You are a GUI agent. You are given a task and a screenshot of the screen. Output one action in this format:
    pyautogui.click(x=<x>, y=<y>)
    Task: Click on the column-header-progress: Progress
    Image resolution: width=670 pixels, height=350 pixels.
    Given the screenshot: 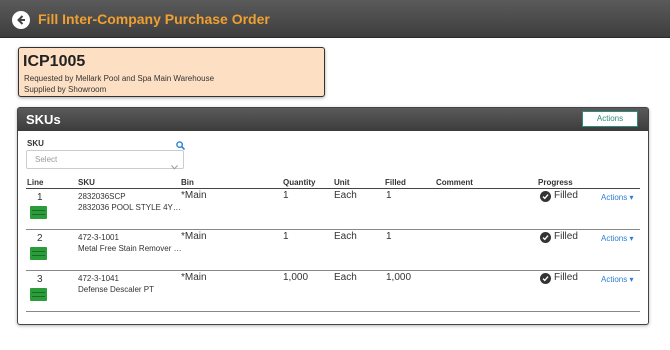 What is the action you would take?
    pyautogui.click(x=555, y=182)
    